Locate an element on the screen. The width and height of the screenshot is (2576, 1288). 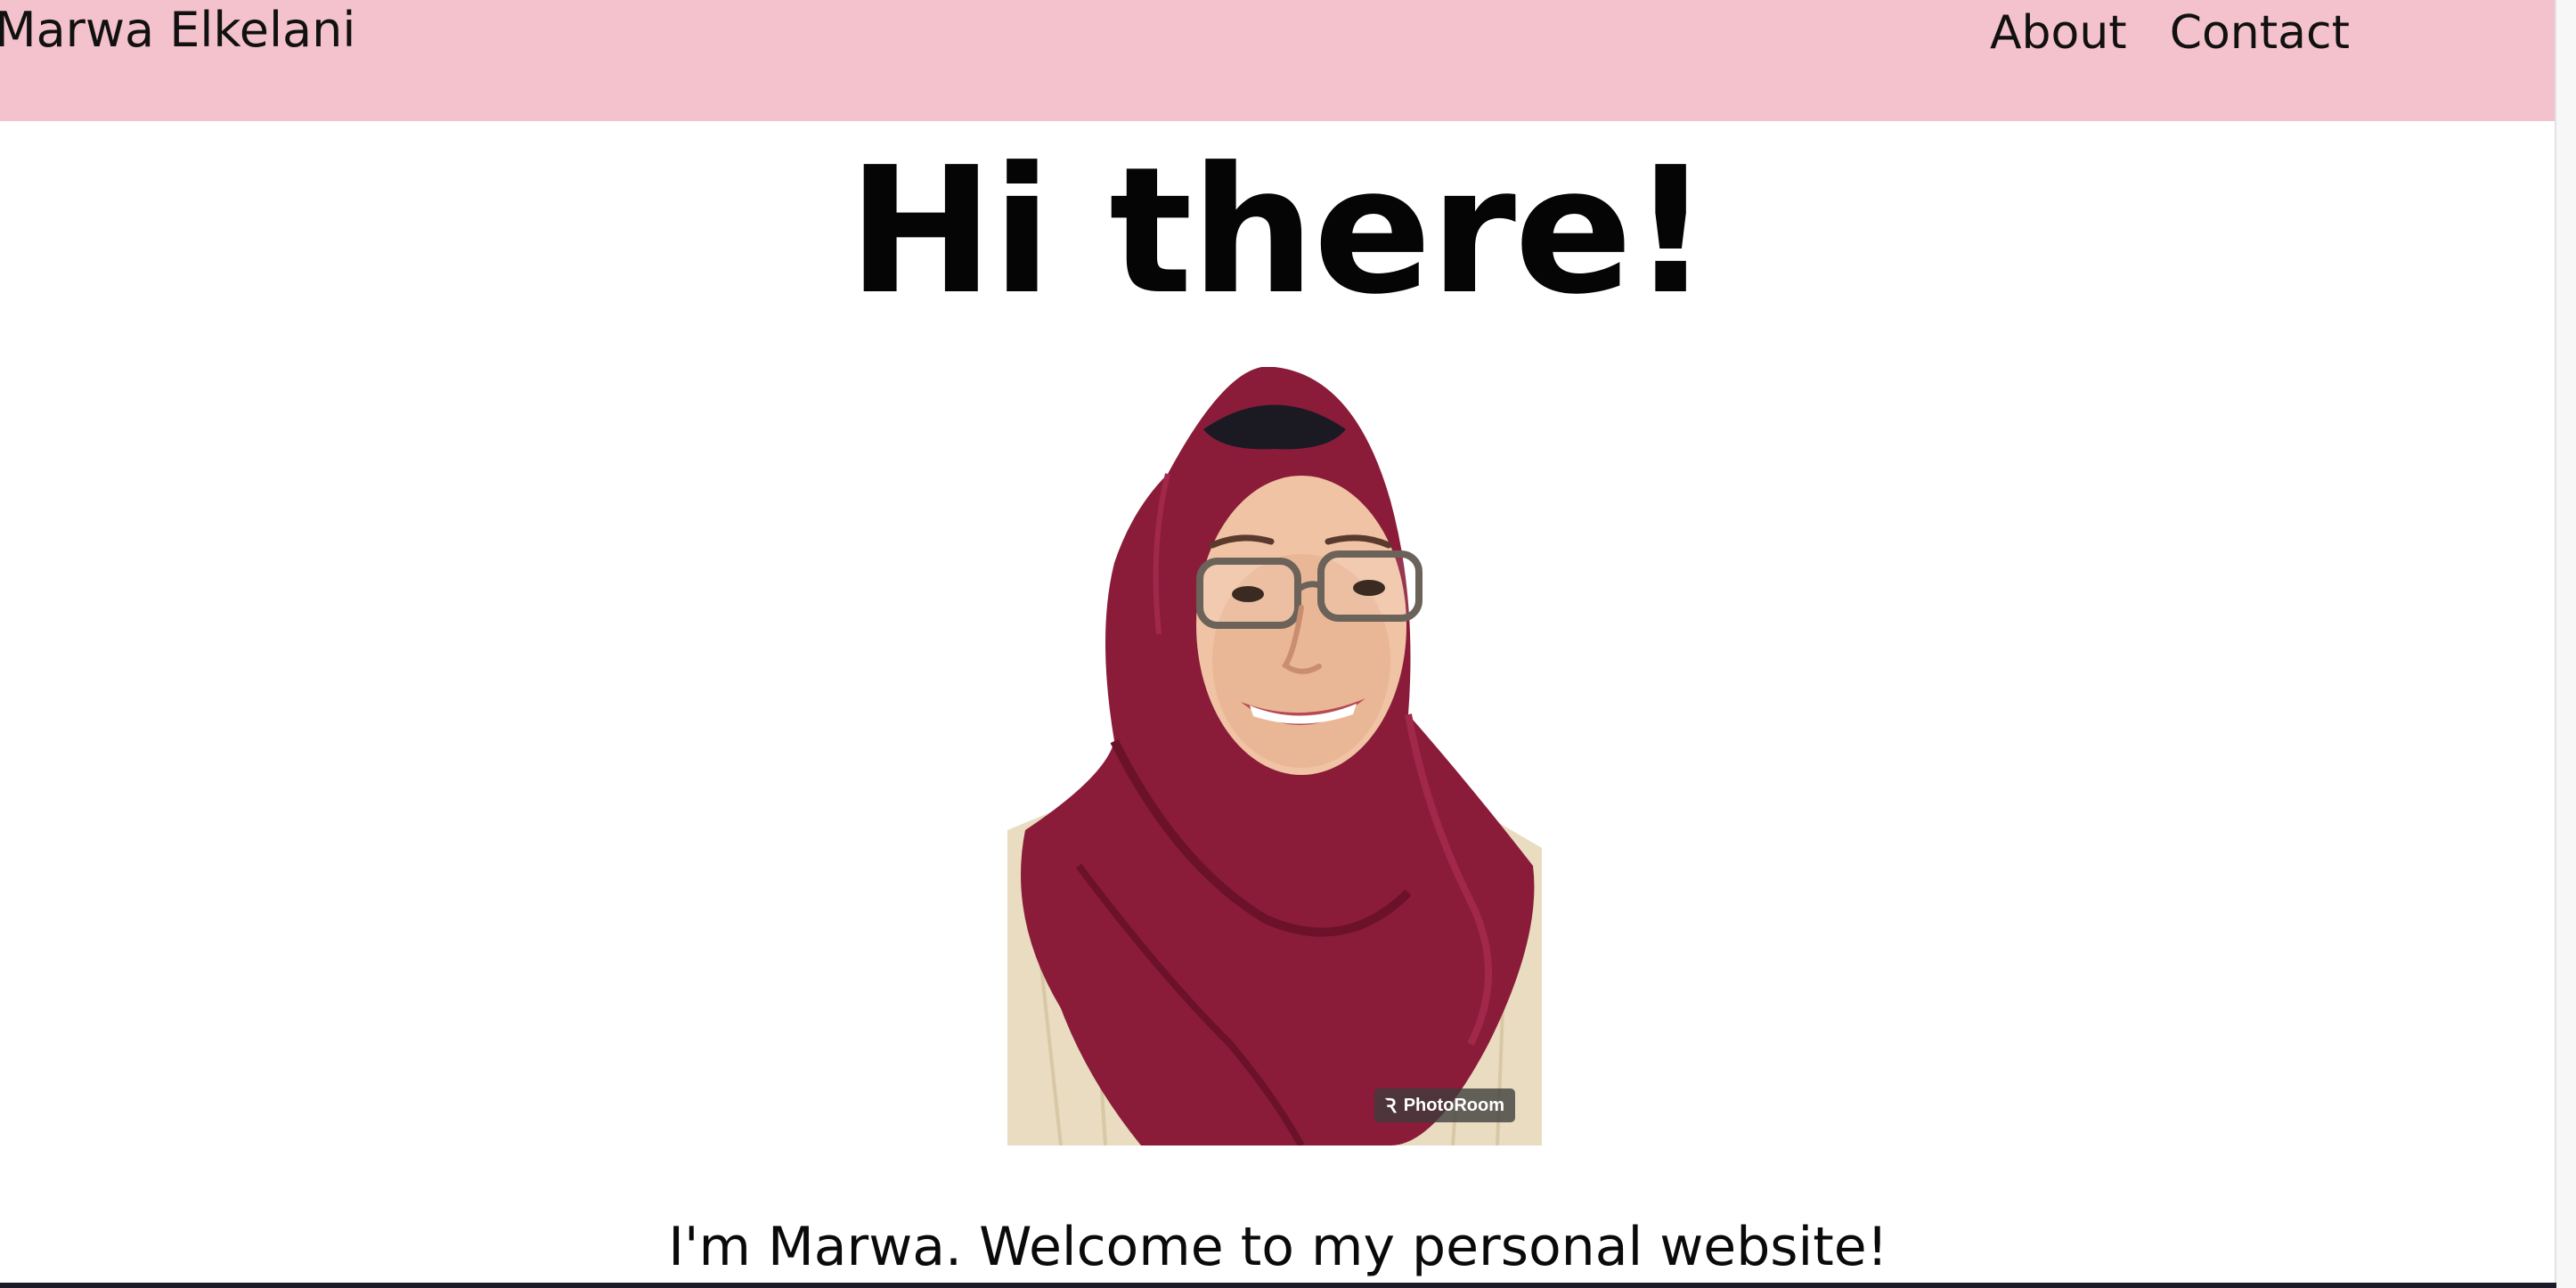
top-navbar: Marwa Elkelani About Contact is located at coordinates (1278, 61).